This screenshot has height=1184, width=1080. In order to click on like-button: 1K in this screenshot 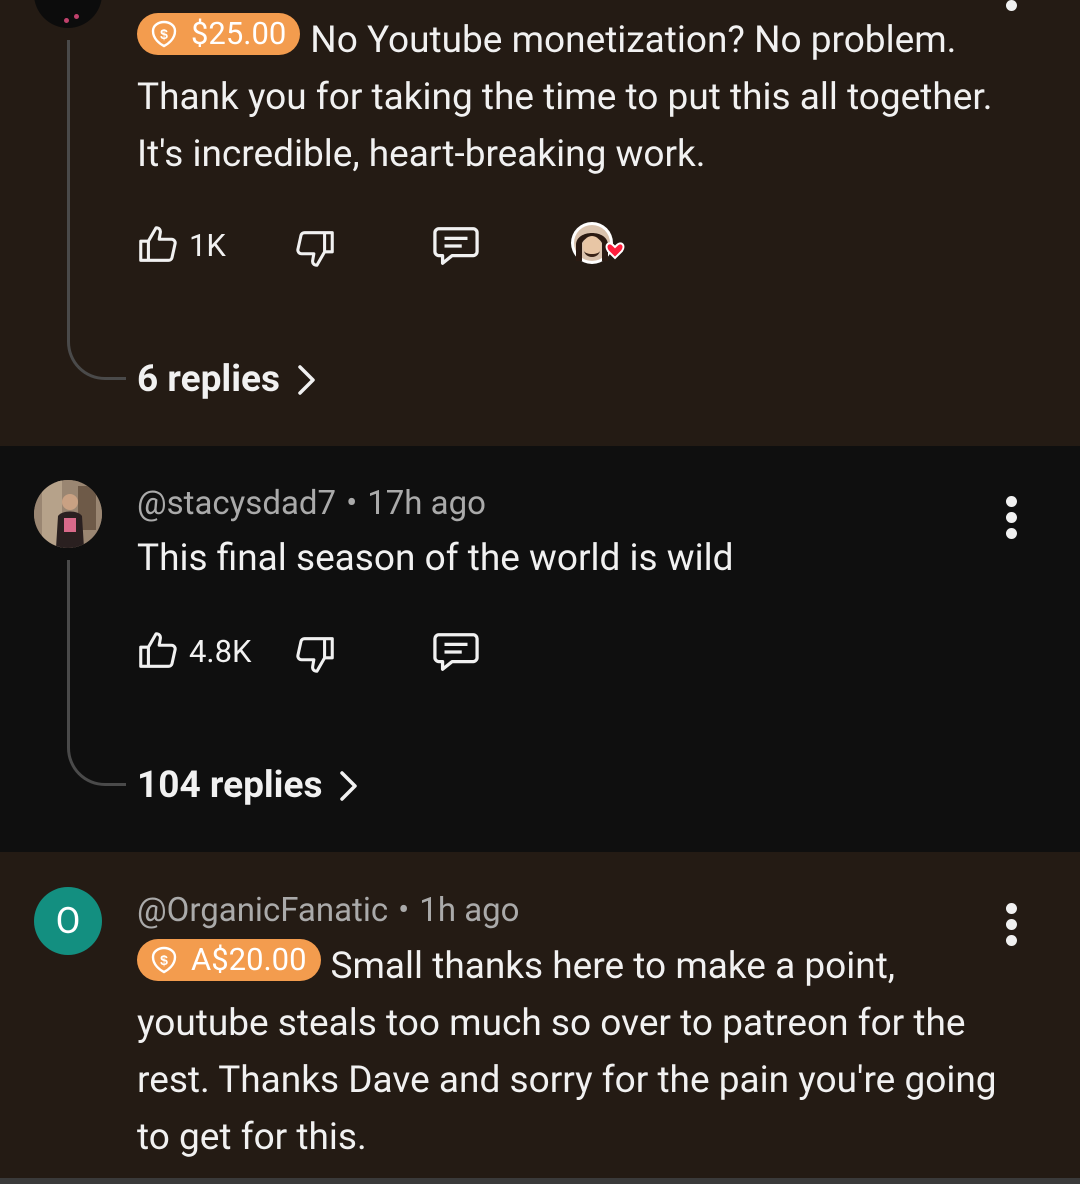, I will do `click(180, 245)`.